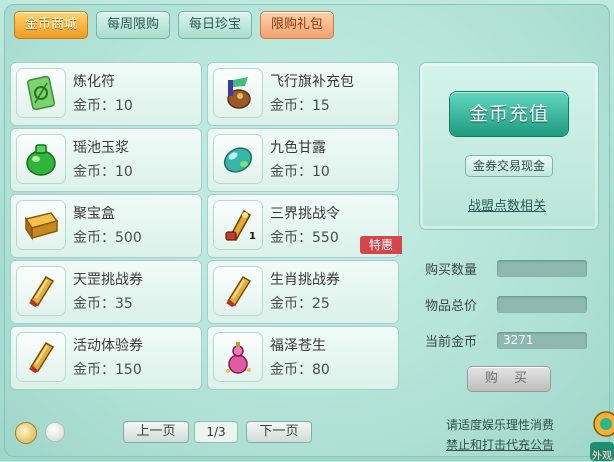  I want to click on talisman-icon, so click(41, 93).